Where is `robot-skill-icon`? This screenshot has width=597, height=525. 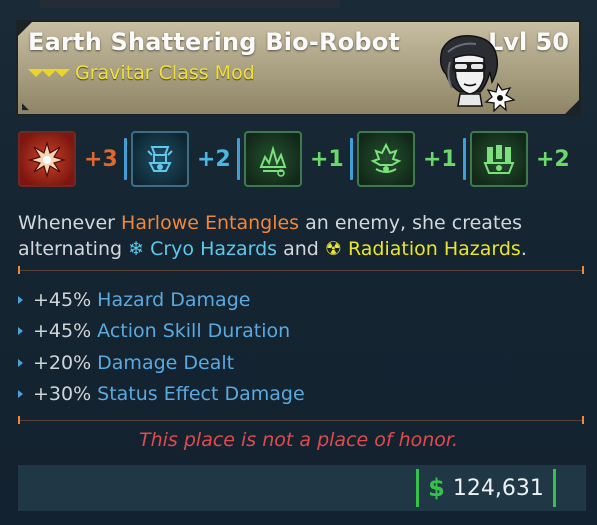 robot-skill-icon is located at coordinates (160, 159).